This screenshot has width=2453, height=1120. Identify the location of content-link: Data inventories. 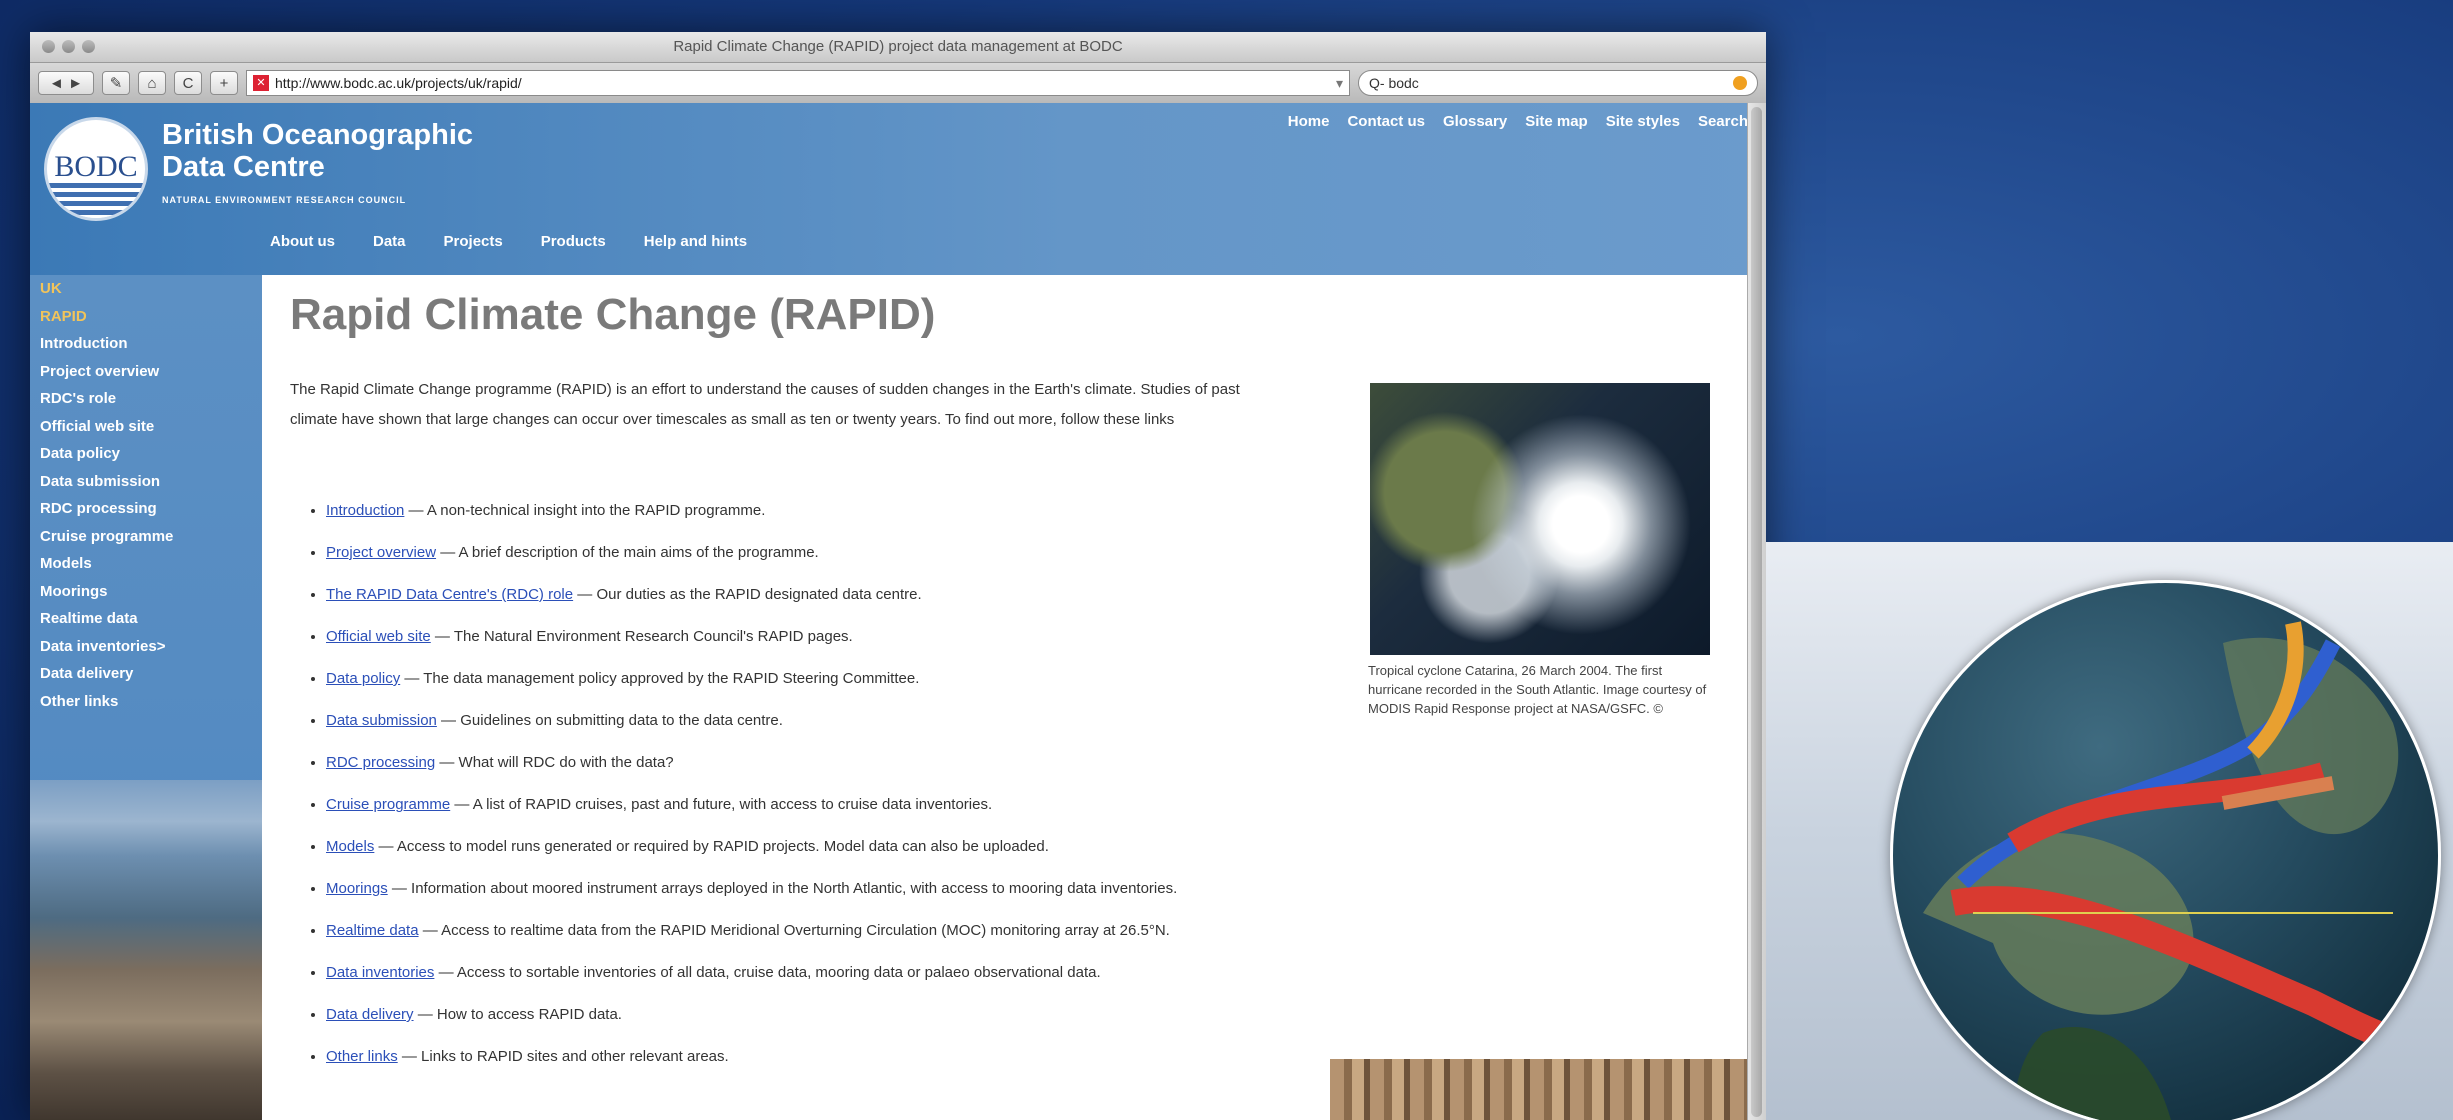
(380, 972).